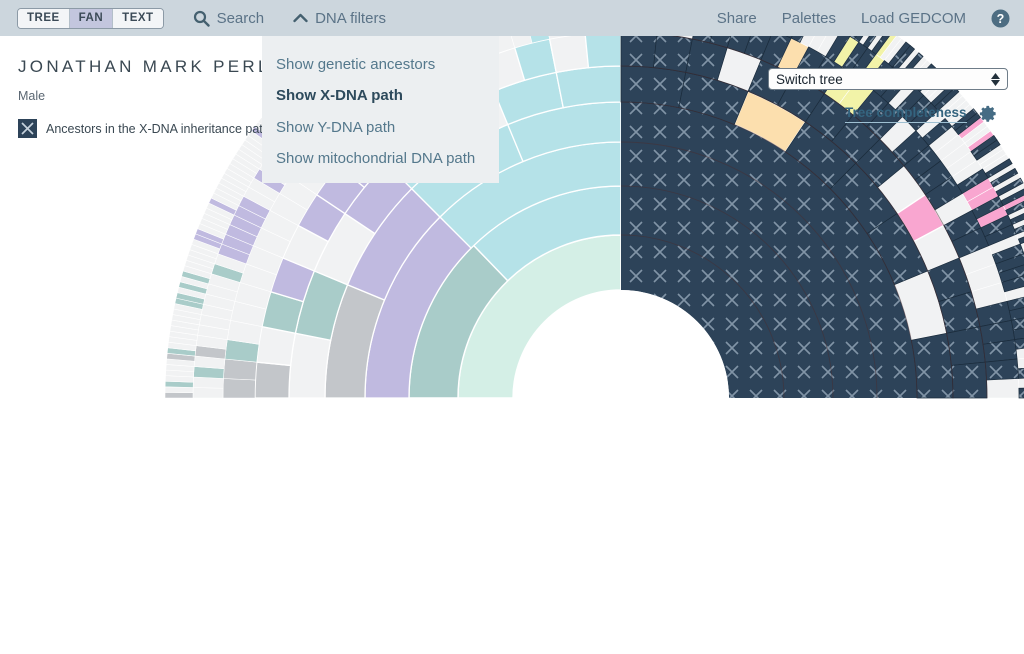 The width and height of the screenshot is (1024, 654). I want to click on view-mode-text: TEXT, so click(138, 18).